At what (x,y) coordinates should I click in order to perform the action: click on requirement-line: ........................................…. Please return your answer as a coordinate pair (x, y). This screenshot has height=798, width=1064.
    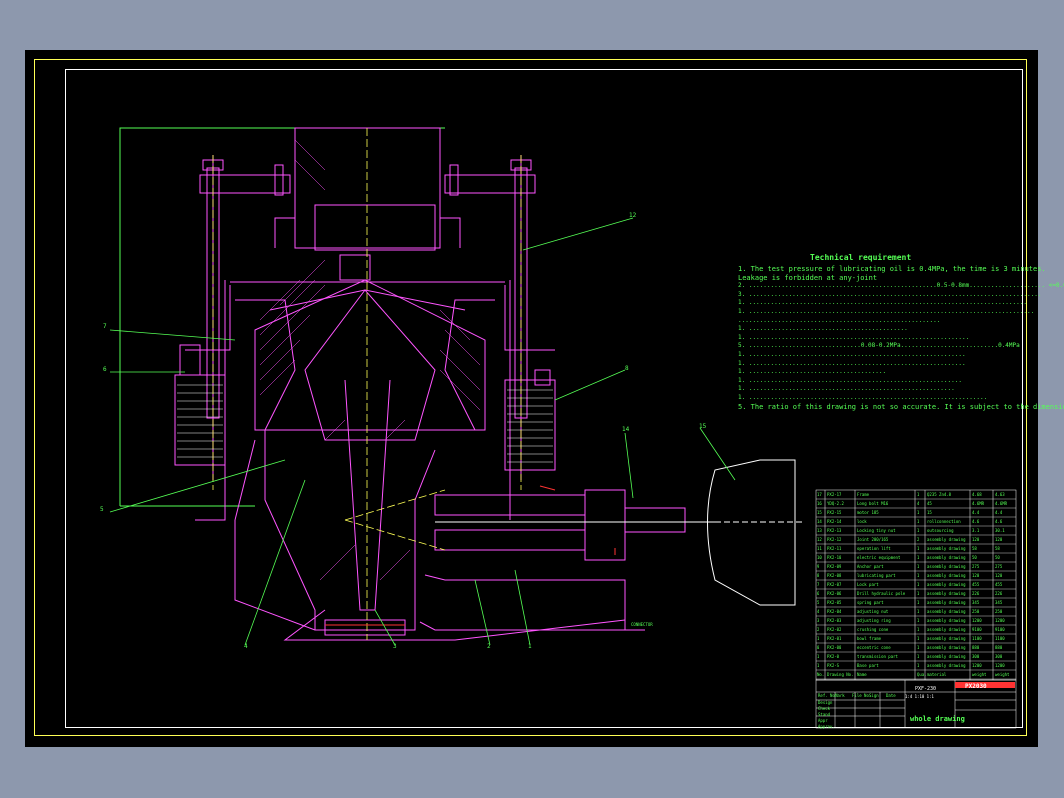
    Looking at the image, I should click on (839, 320).